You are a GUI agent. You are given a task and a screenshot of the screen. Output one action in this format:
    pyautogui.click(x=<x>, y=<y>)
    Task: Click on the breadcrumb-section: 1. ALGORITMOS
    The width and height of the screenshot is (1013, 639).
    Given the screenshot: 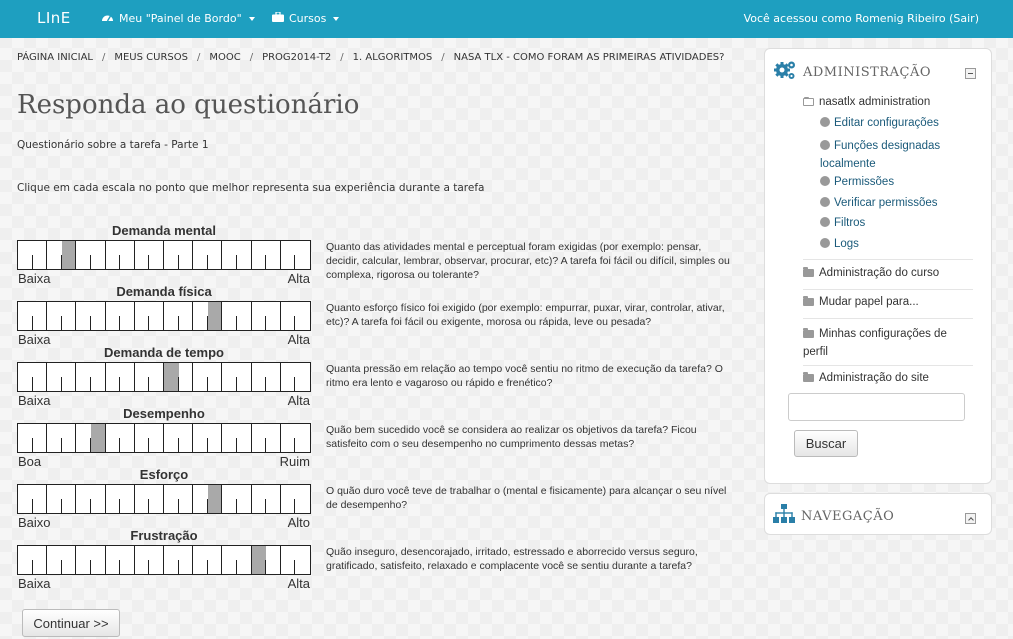 What is the action you would take?
    pyautogui.click(x=393, y=57)
    